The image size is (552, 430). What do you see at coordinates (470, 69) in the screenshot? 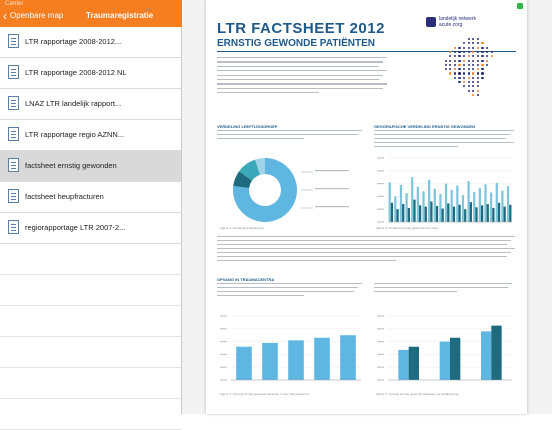
I see `netherlands-dot-map` at bounding box center [470, 69].